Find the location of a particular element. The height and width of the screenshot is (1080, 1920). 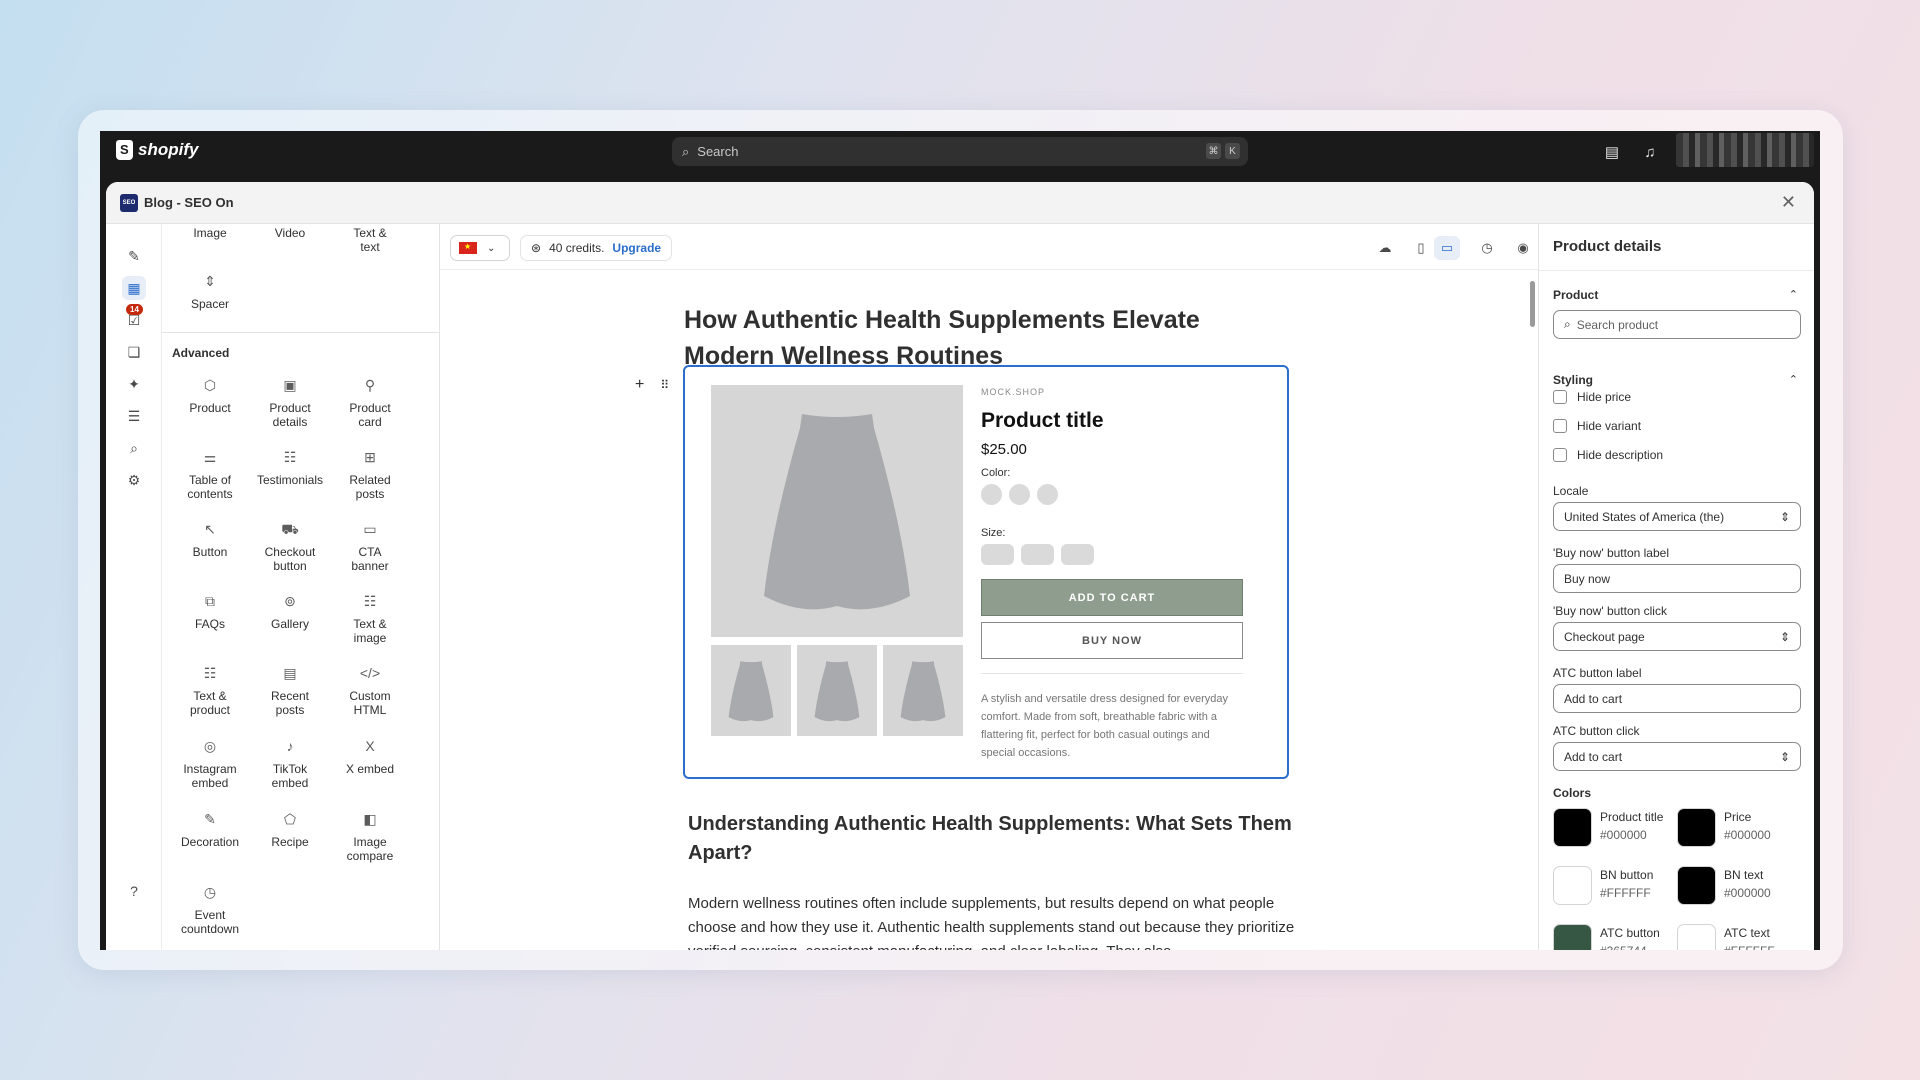

hide-price-checkbox: Hide price is located at coordinates (1592, 397).